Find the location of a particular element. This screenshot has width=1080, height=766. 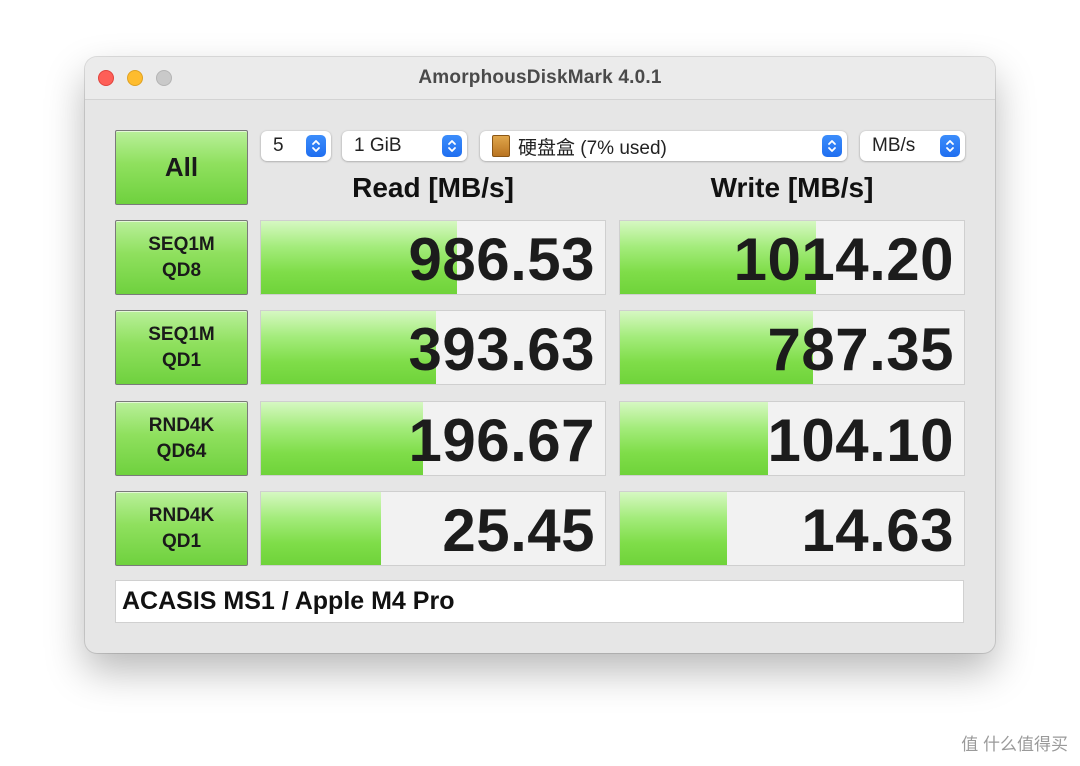

test-name-line2: QD8 is located at coordinates (181, 270).